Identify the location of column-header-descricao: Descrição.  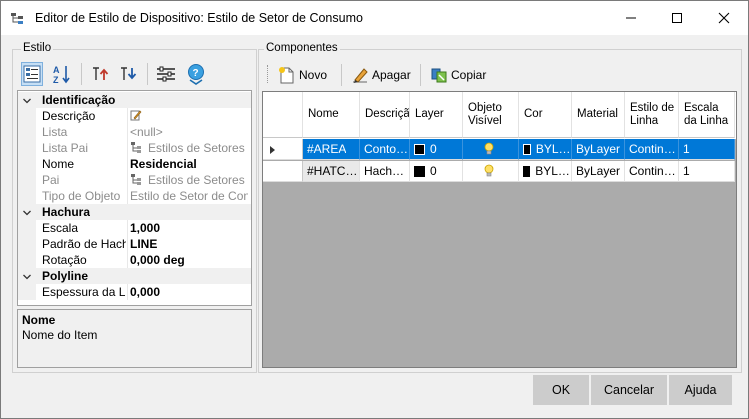
(385, 115).